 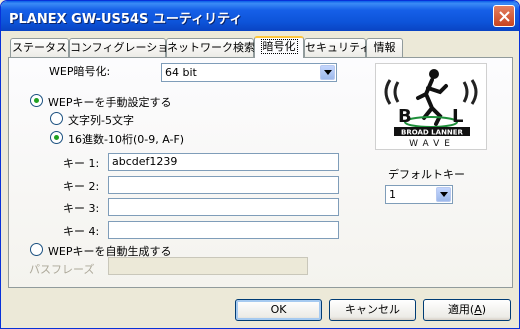 I want to click on apply-accelerator: A, so click(x=478, y=309).